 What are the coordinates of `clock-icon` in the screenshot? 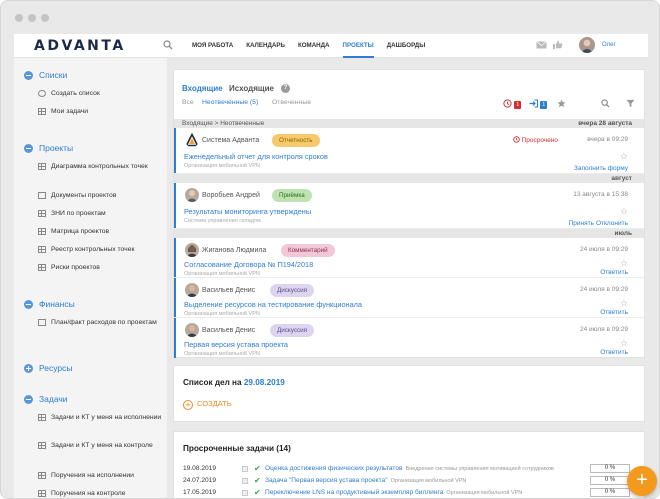 It's located at (507, 103).